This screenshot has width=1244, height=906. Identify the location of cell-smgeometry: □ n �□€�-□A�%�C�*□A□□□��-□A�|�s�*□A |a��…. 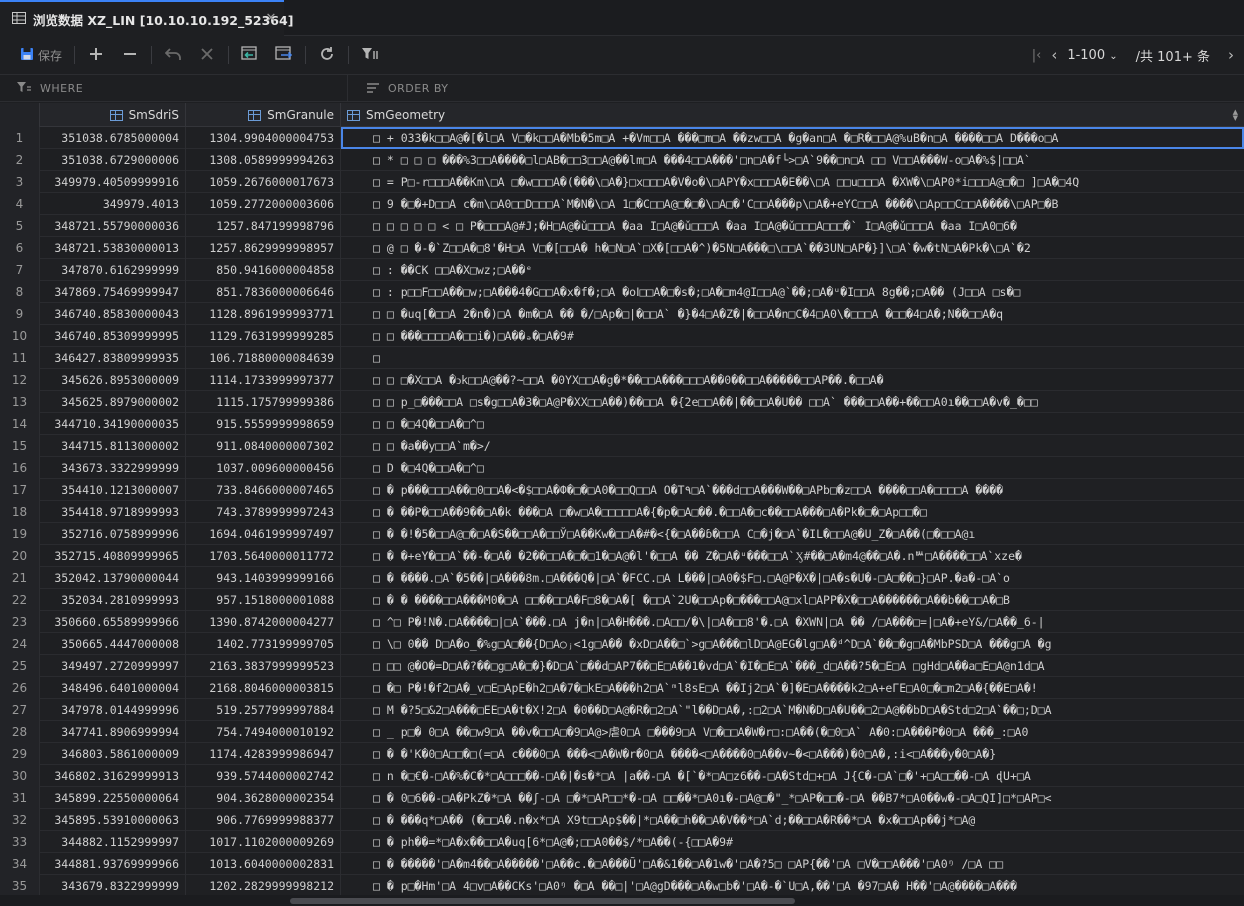
(792, 776).